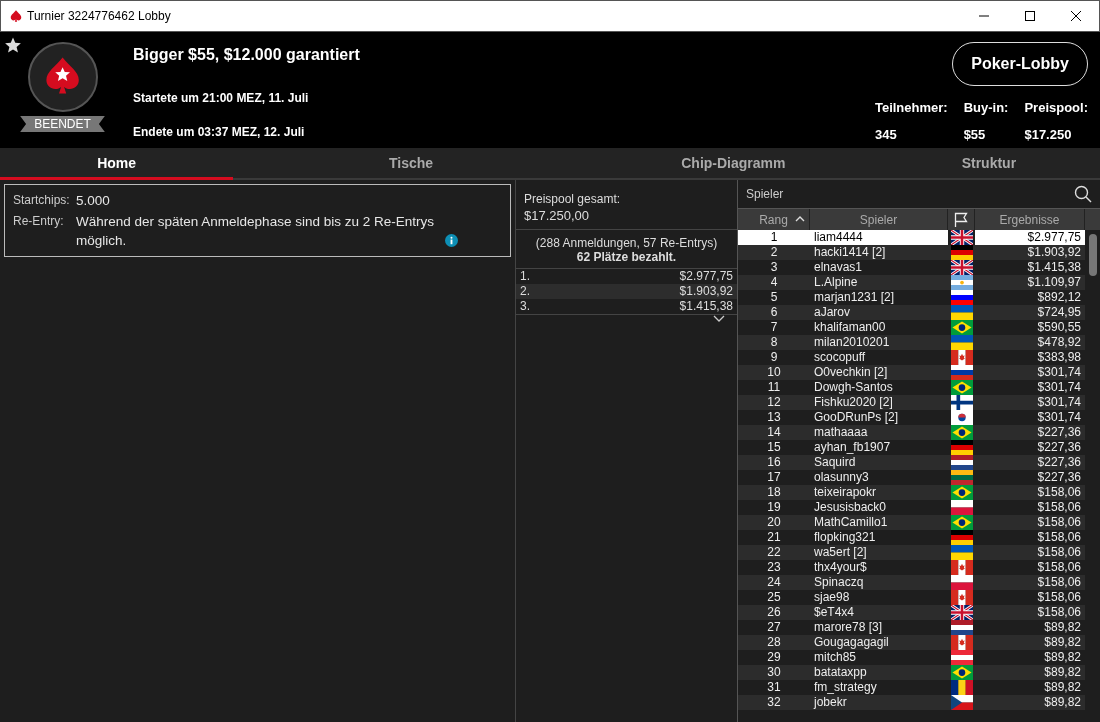 This screenshot has height=722, width=1100. Describe the element at coordinates (911, 432) in the screenshot. I see `player-row: 14 mathaaaa $227,36` at that location.